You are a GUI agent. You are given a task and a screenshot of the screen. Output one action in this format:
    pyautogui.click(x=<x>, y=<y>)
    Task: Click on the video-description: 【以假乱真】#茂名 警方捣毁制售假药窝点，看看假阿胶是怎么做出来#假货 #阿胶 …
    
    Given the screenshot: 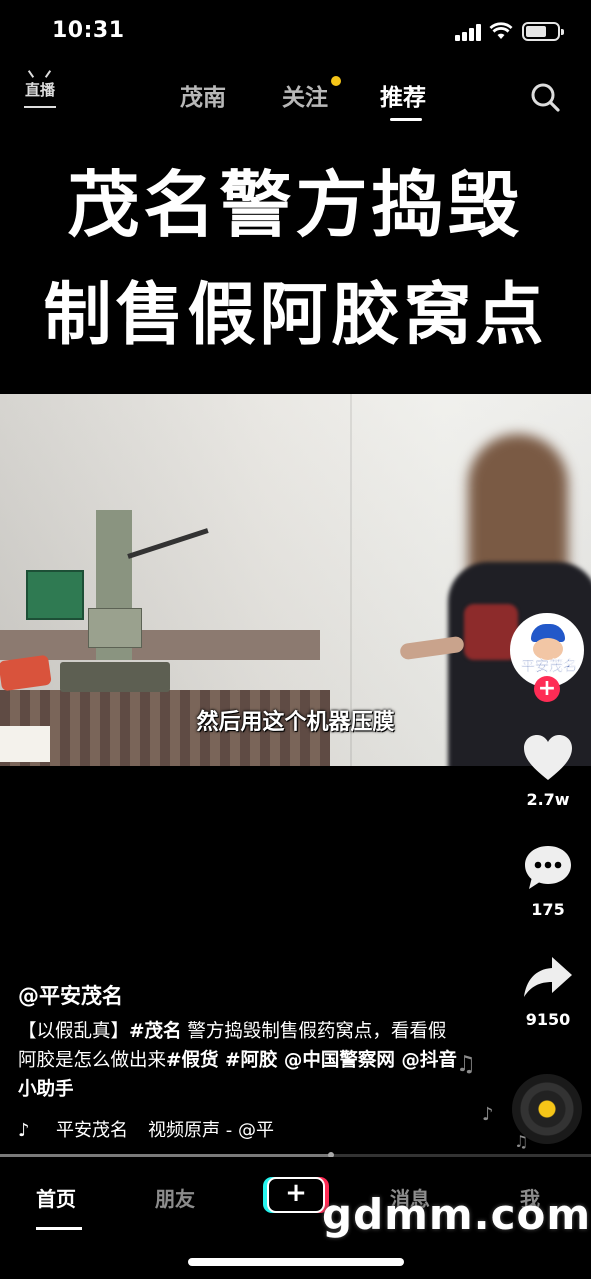 What is the action you would take?
    pyautogui.click(x=238, y=1060)
    